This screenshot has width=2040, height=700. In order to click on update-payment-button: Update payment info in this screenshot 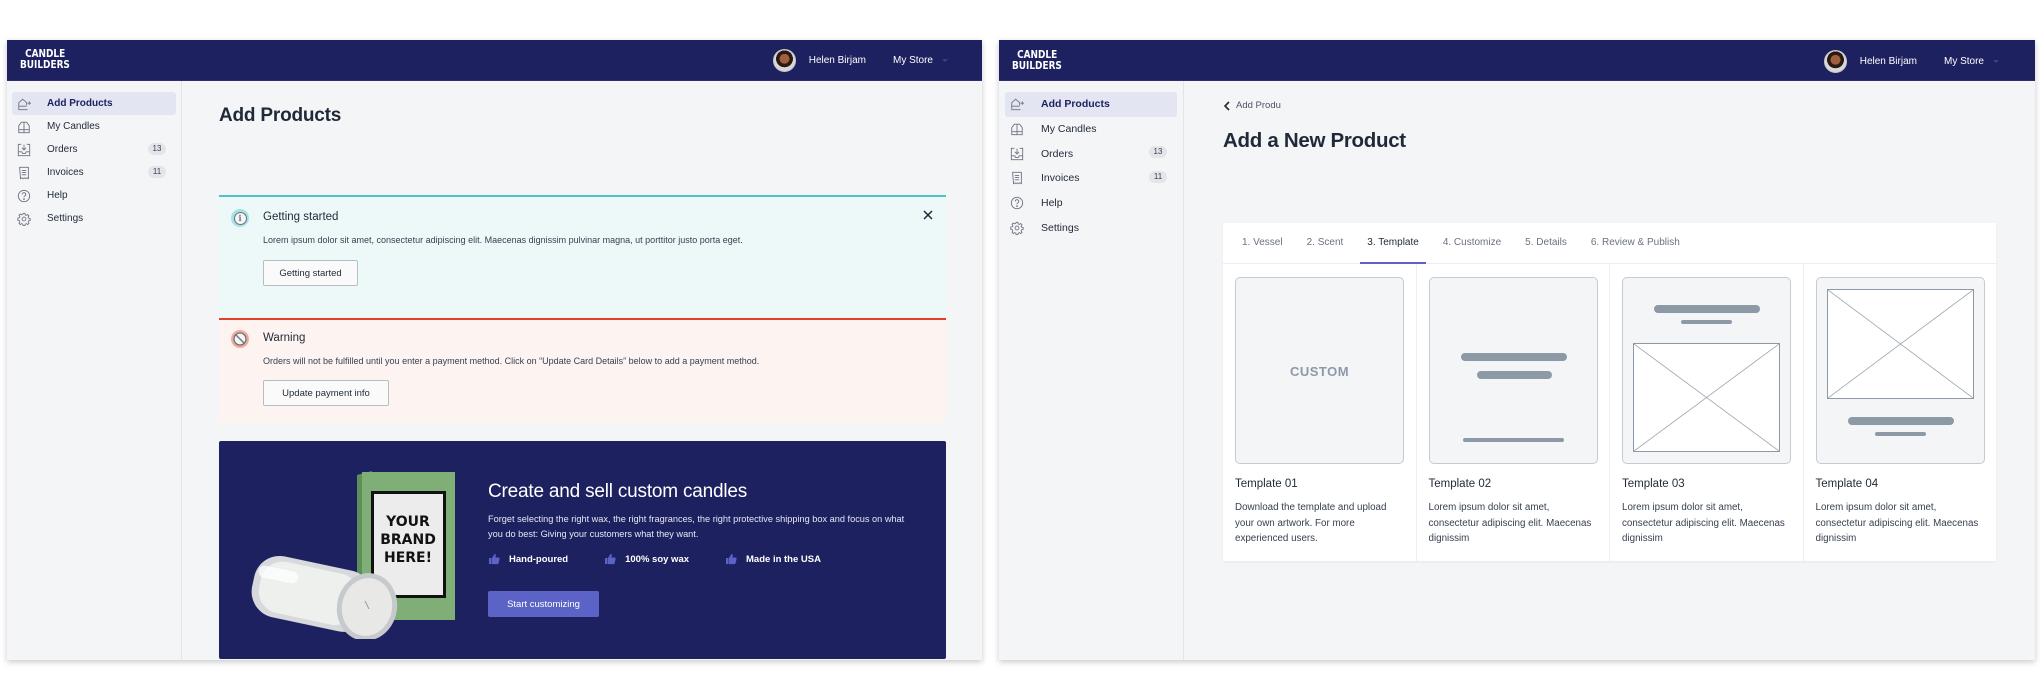, I will do `click(326, 393)`.